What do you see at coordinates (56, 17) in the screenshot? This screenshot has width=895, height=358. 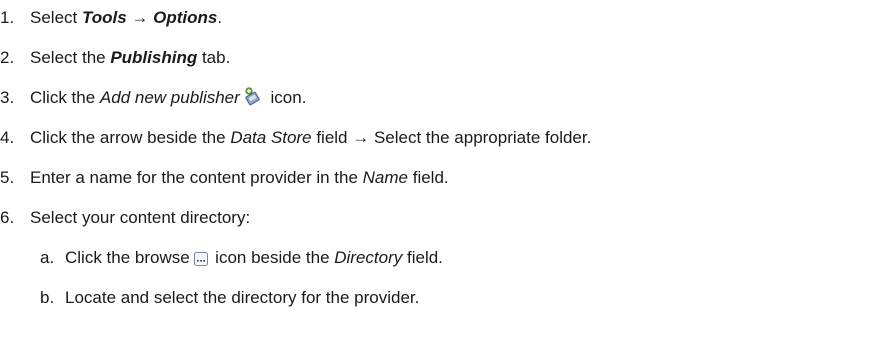 I see `step-text-pre: Select` at bounding box center [56, 17].